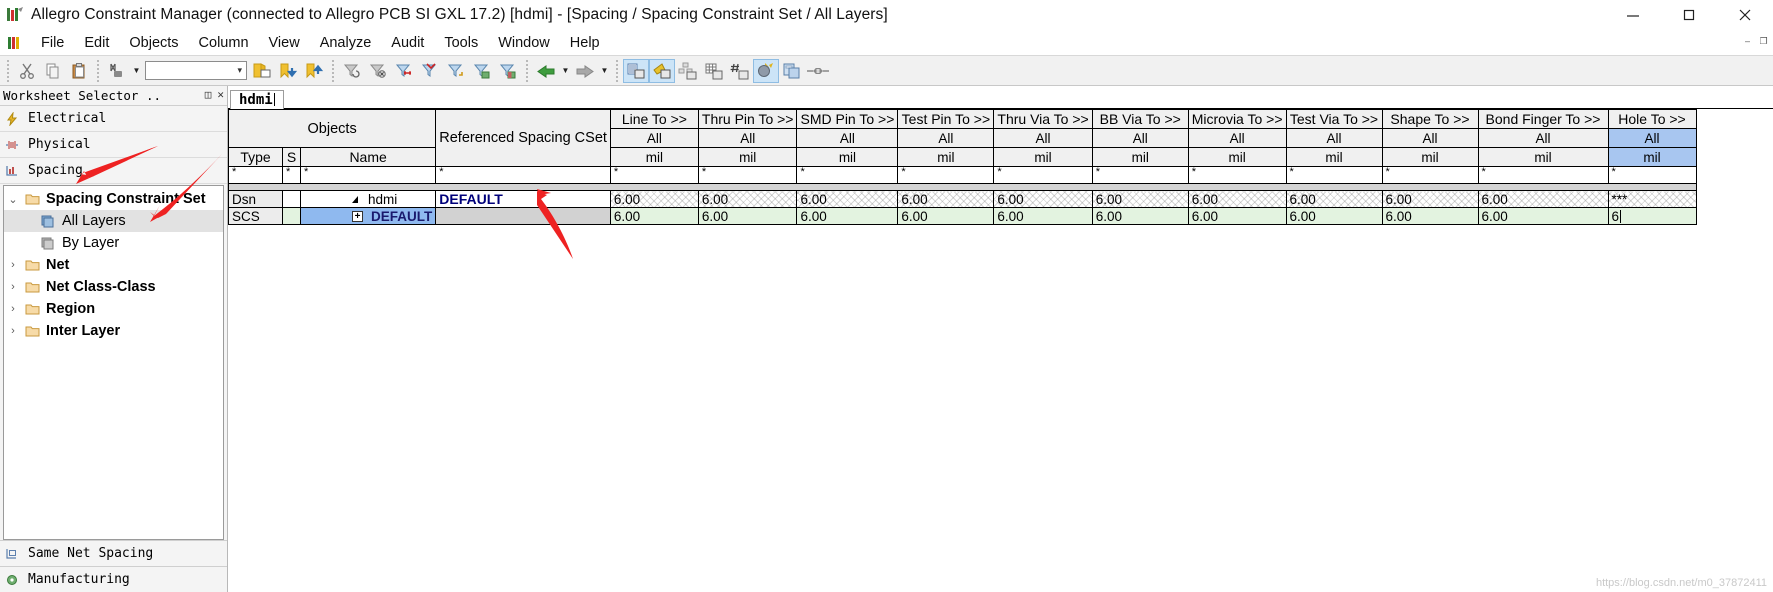 The height and width of the screenshot is (592, 1773). What do you see at coordinates (1652, 216) in the screenshot?
I see `cell-hole-to: 6` at bounding box center [1652, 216].